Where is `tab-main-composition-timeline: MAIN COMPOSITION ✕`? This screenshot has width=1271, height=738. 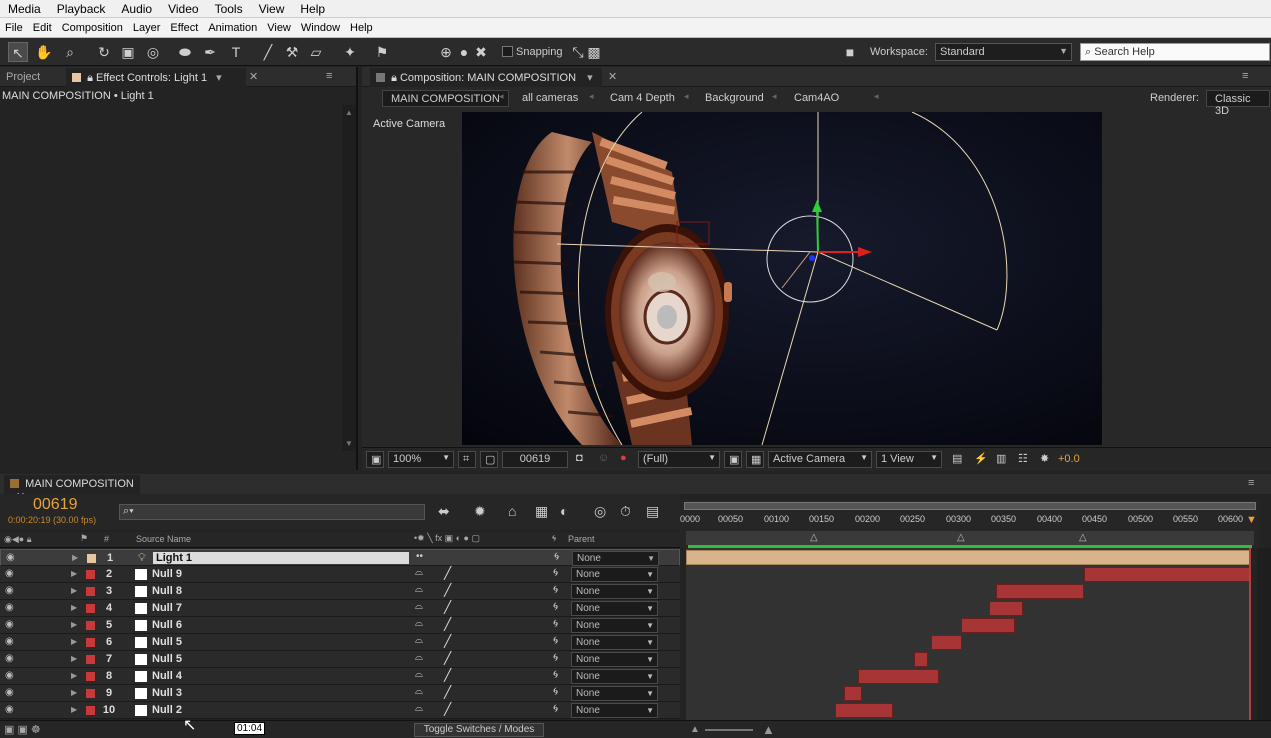
tab-main-composition-timeline: MAIN COMPOSITION ✕ is located at coordinates (72, 489).